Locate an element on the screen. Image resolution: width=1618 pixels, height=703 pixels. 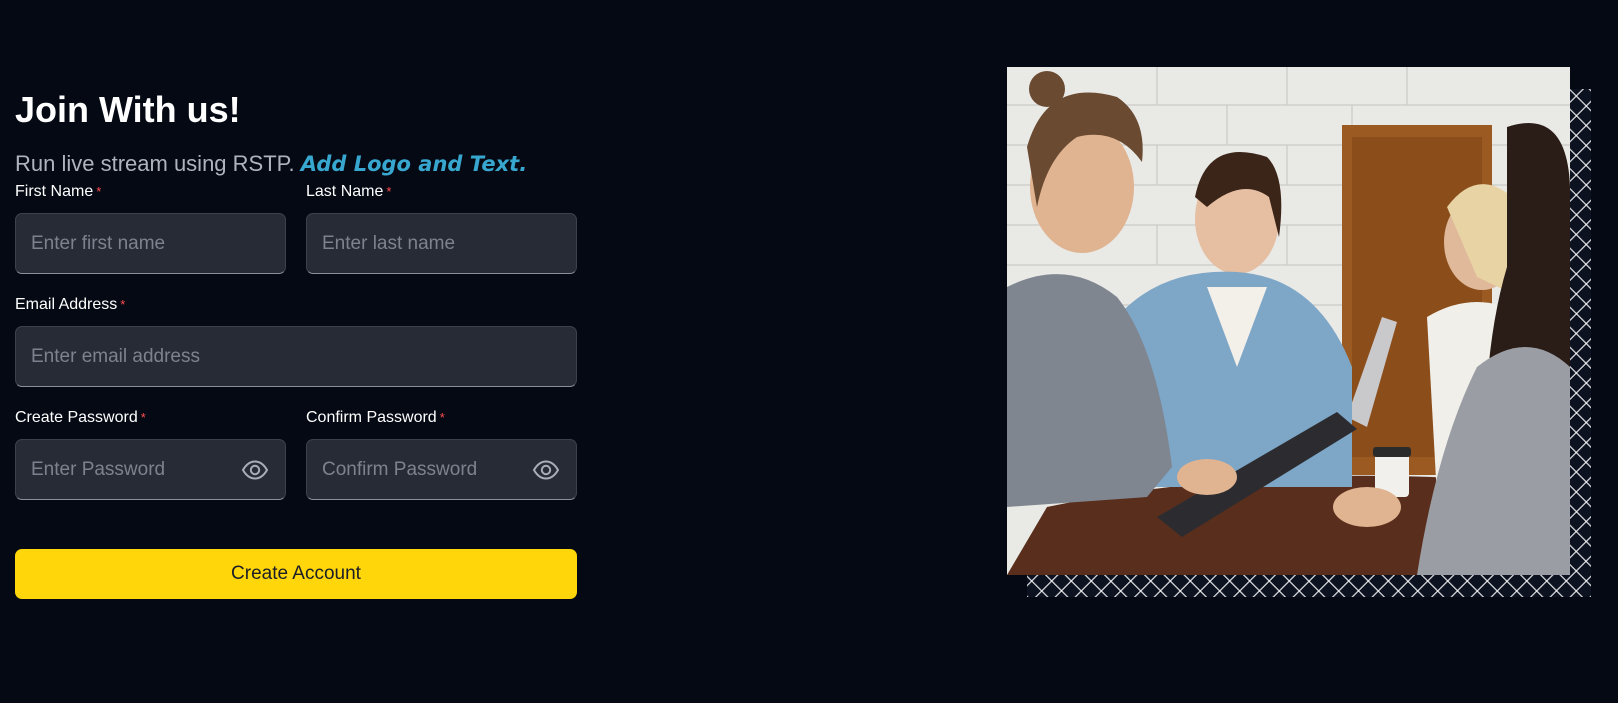
email-row: Email Address * Enter email address is located at coordinates (296, 341).